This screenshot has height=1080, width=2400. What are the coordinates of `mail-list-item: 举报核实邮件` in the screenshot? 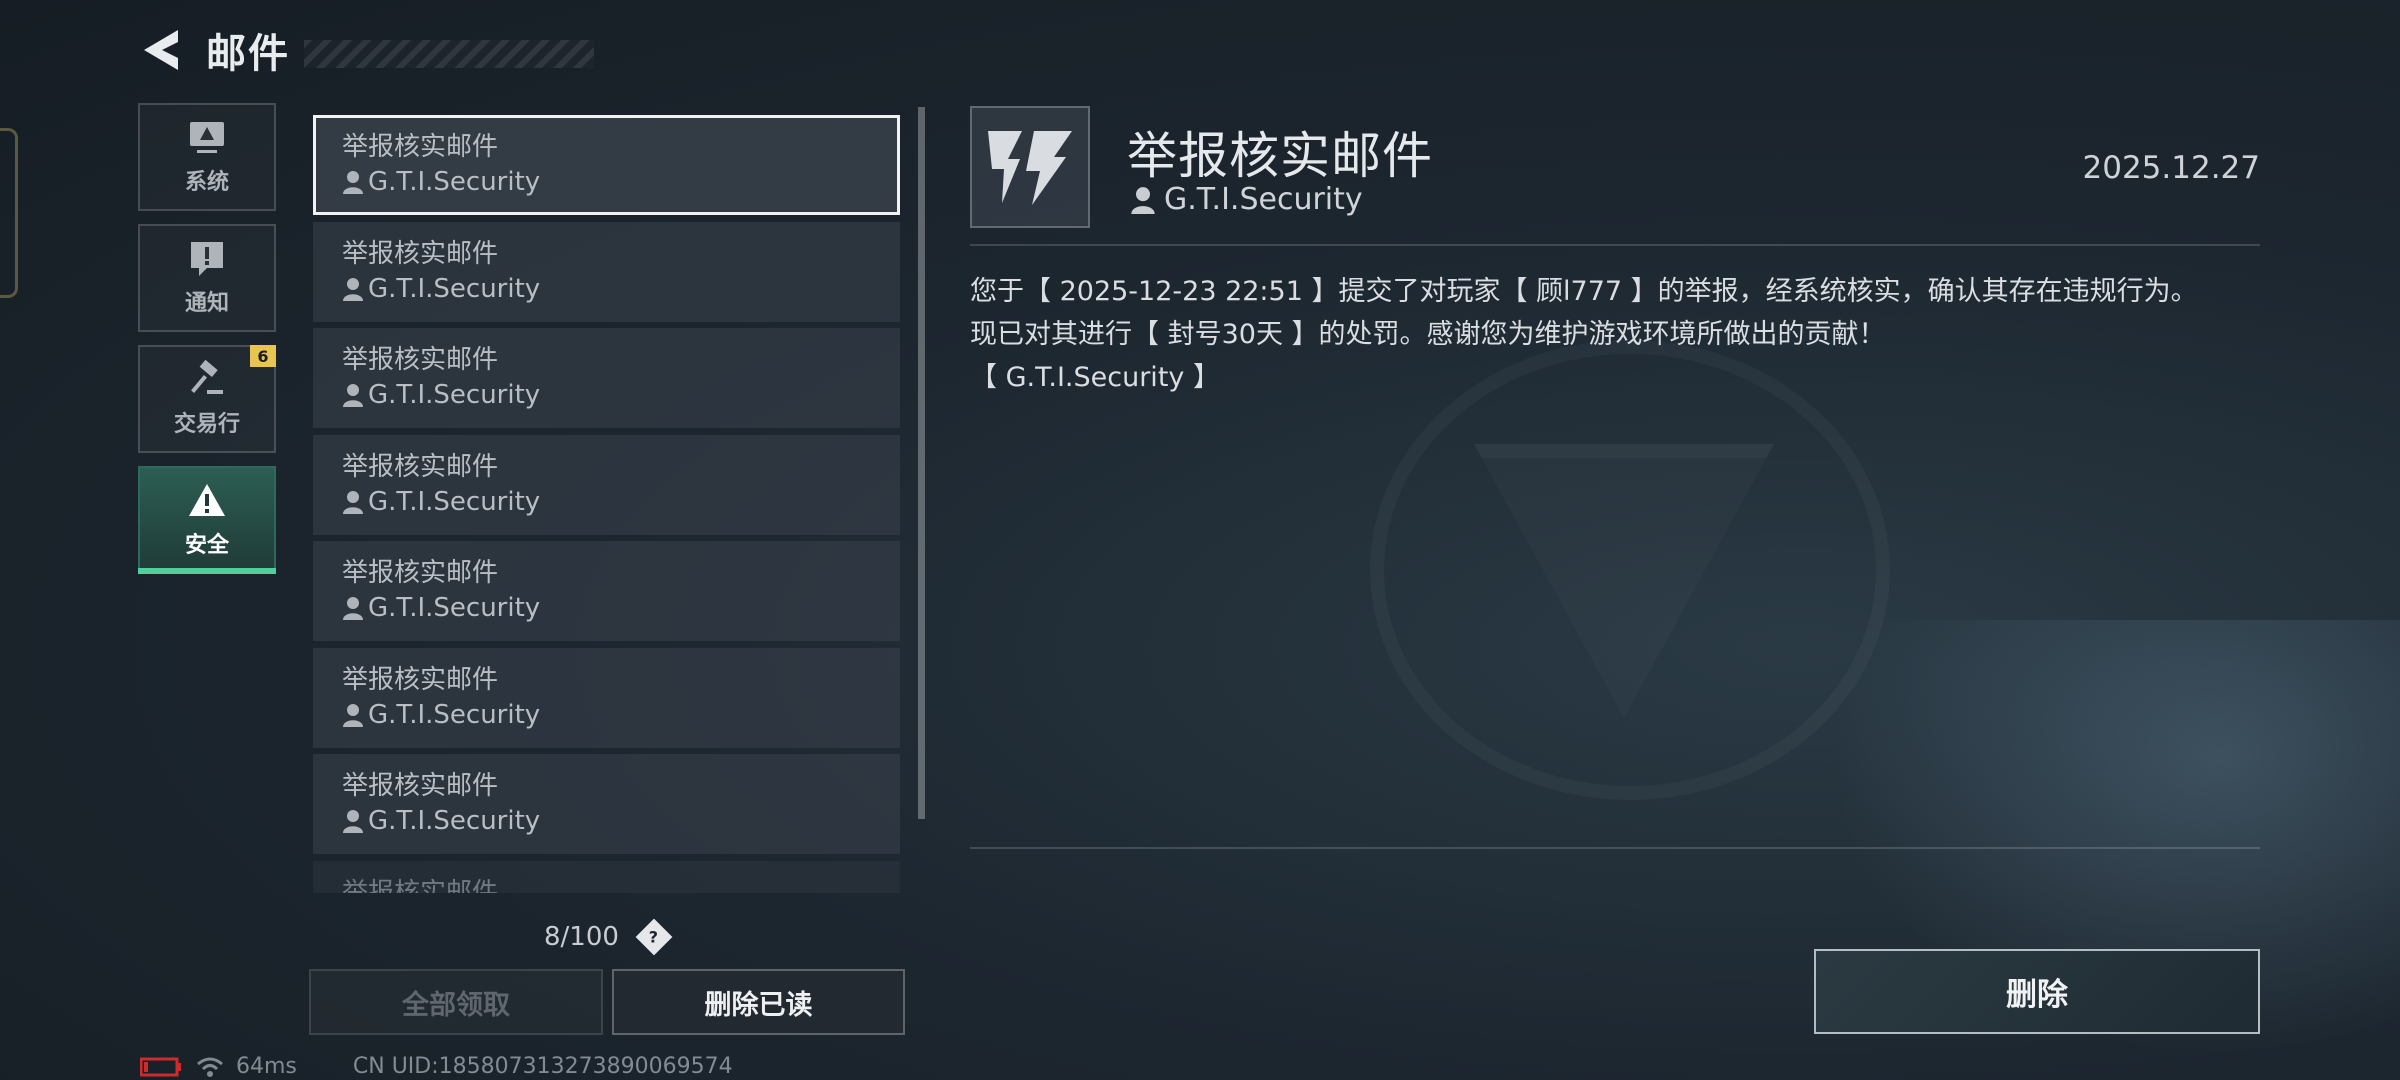 It's located at (606, 877).